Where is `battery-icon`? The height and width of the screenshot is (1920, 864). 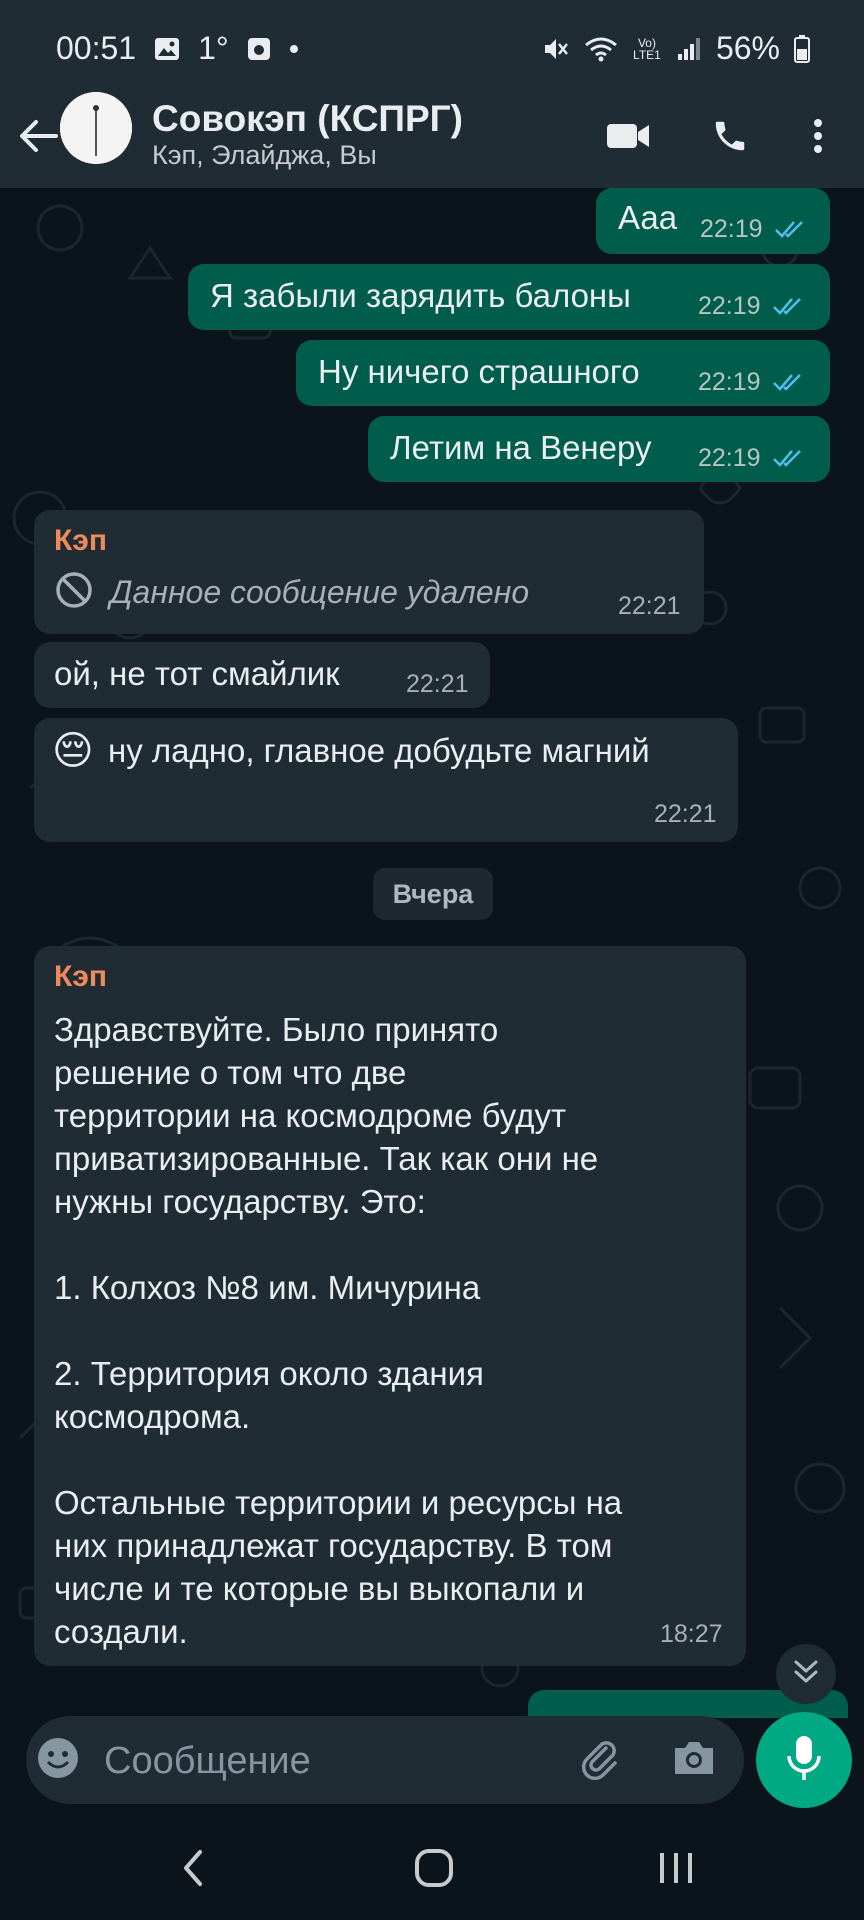 battery-icon is located at coordinates (802, 48).